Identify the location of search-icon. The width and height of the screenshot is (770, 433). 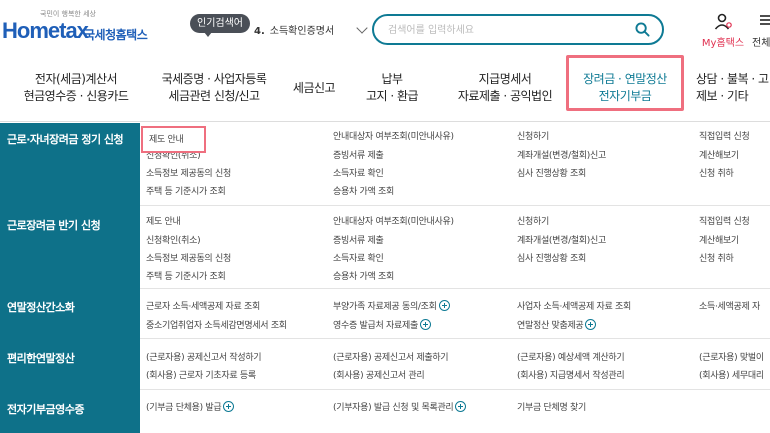
(642, 29).